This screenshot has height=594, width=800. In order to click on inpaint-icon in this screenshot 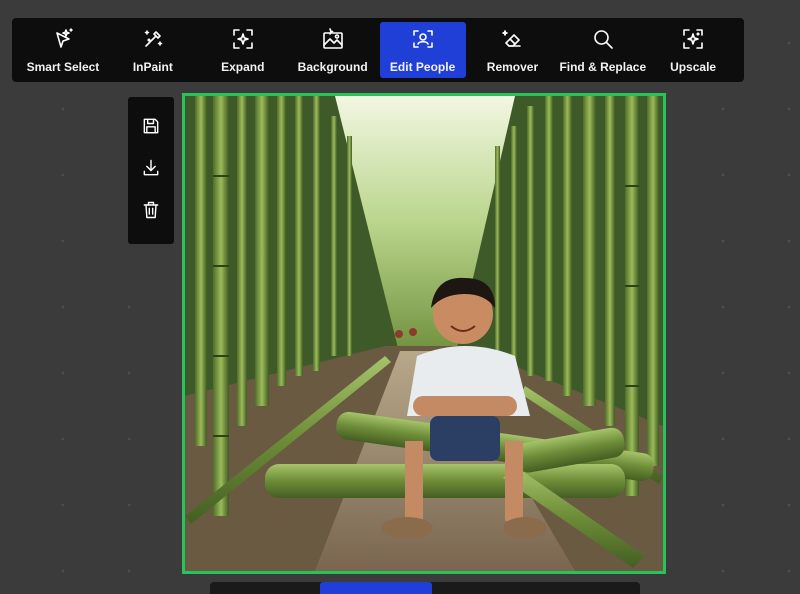, I will do `click(153, 39)`.